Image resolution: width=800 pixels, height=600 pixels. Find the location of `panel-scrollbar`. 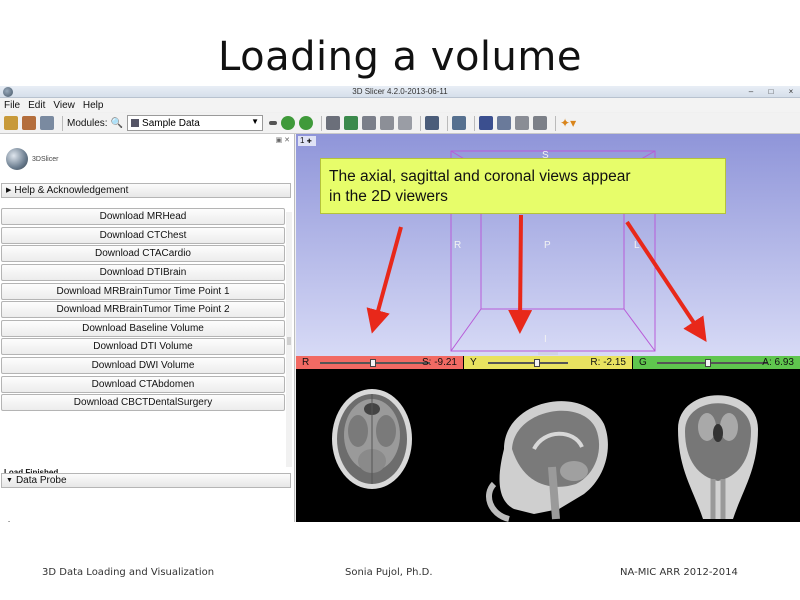

panel-scrollbar is located at coordinates (289, 339).